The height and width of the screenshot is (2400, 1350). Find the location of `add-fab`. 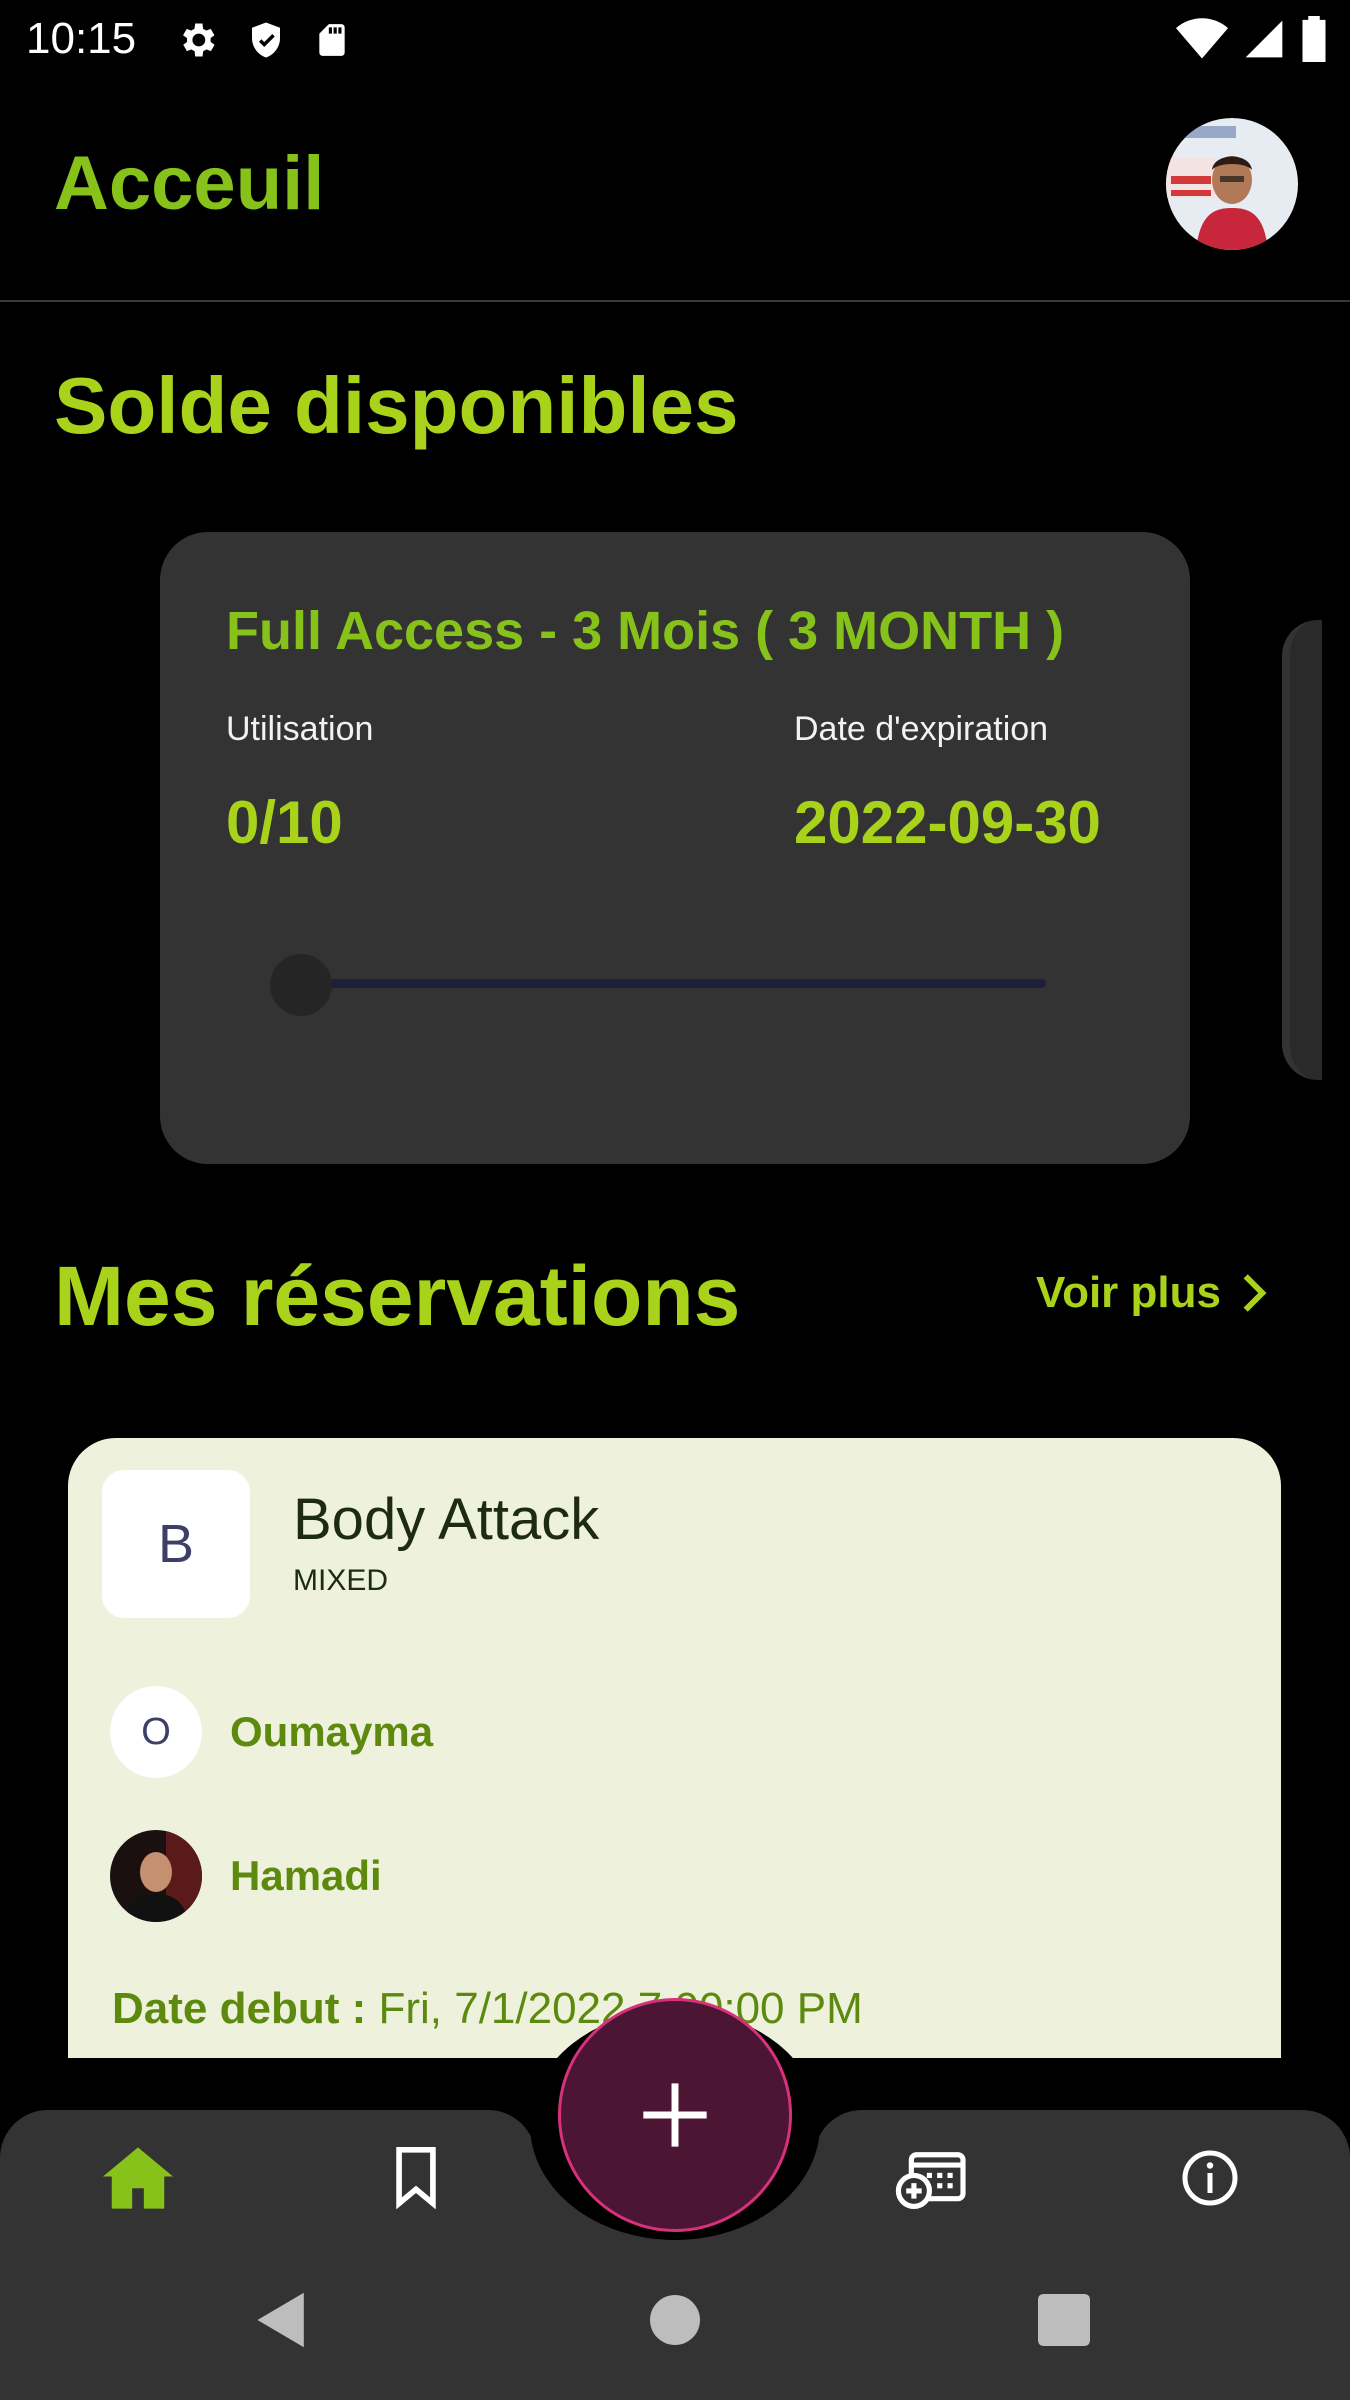

add-fab is located at coordinates (675, 2115).